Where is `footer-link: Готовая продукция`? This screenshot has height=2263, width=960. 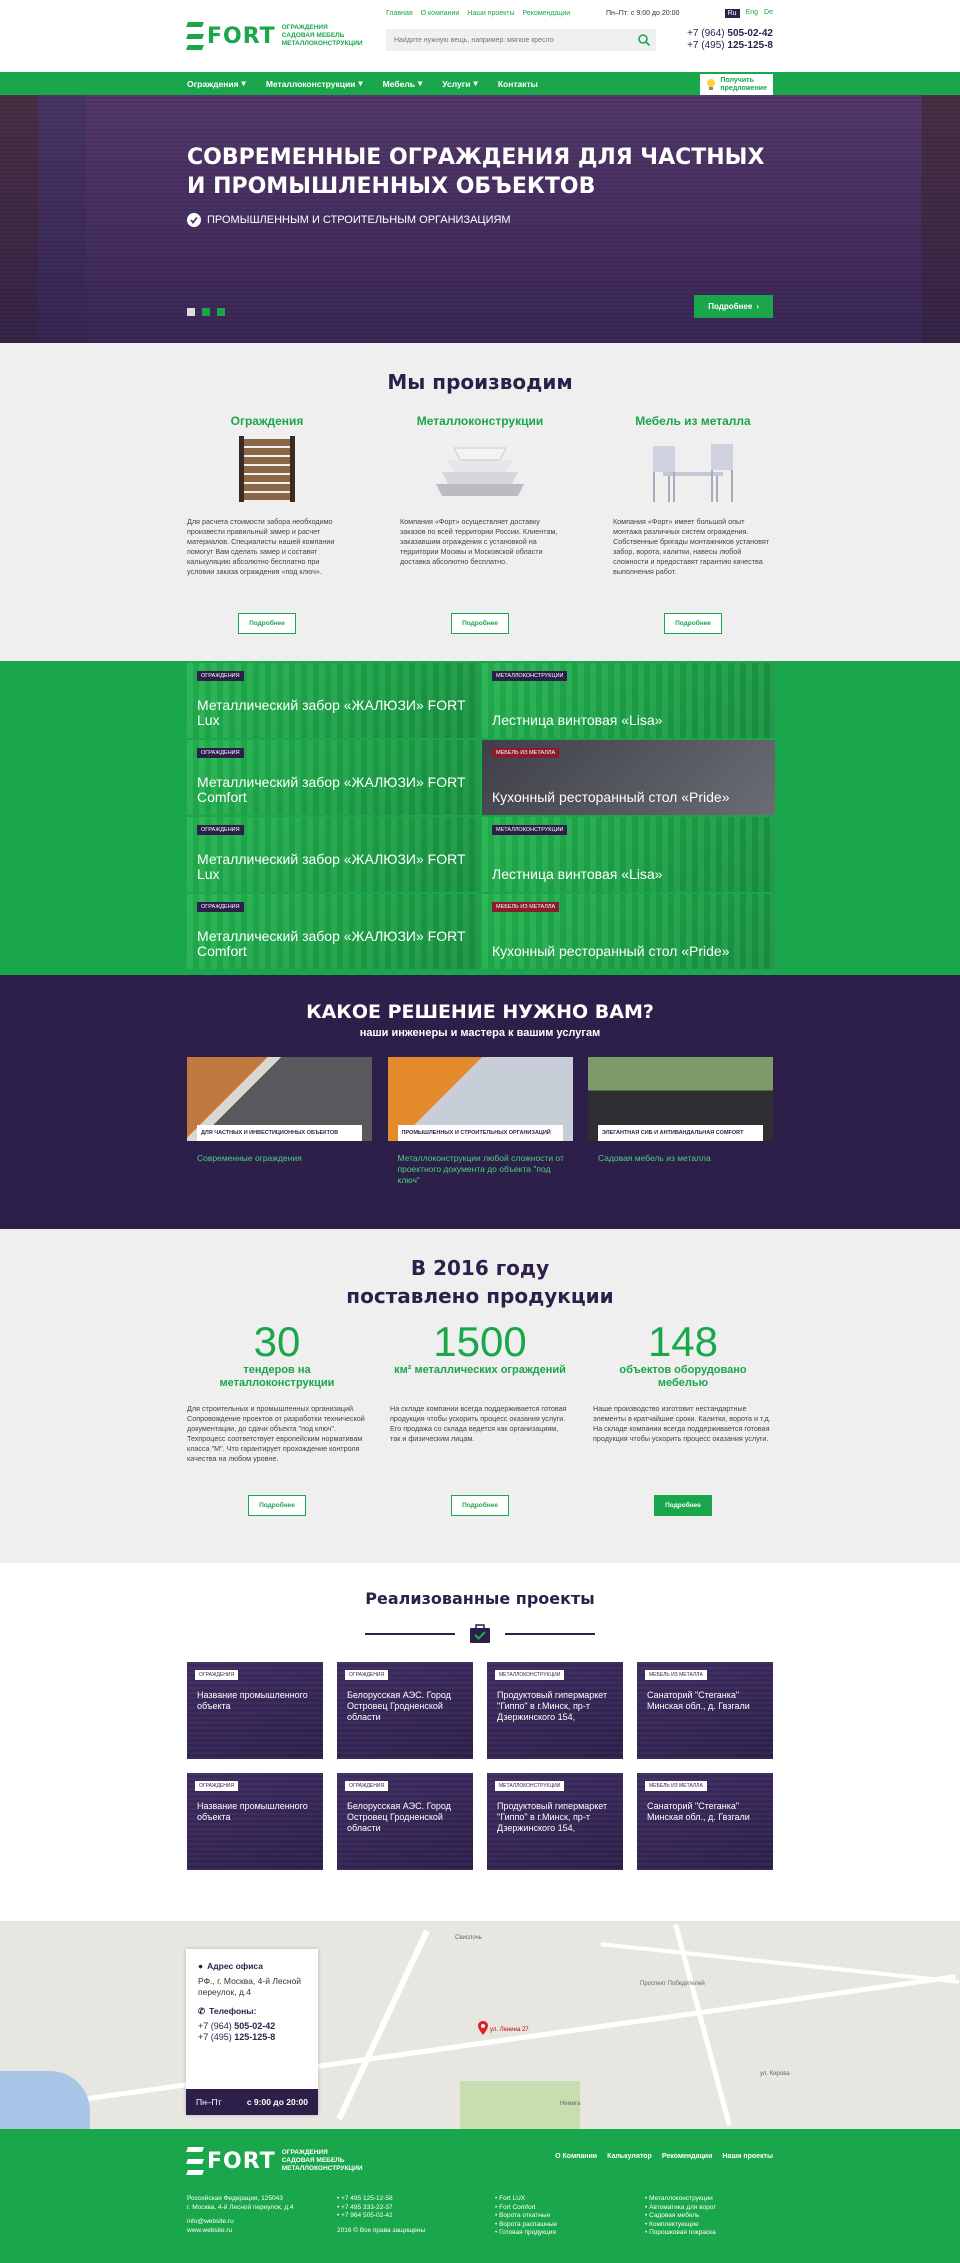 footer-link: Готовая продукция is located at coordinates (526, 2233).